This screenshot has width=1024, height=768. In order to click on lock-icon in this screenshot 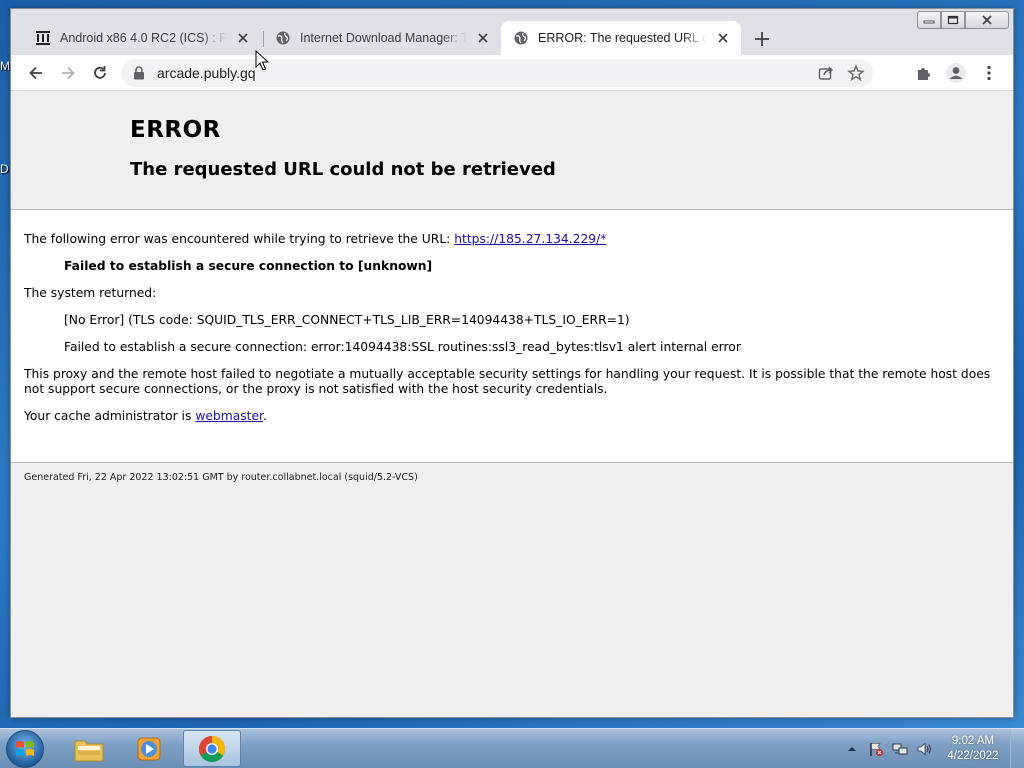, I will do `click(139, 73)`.